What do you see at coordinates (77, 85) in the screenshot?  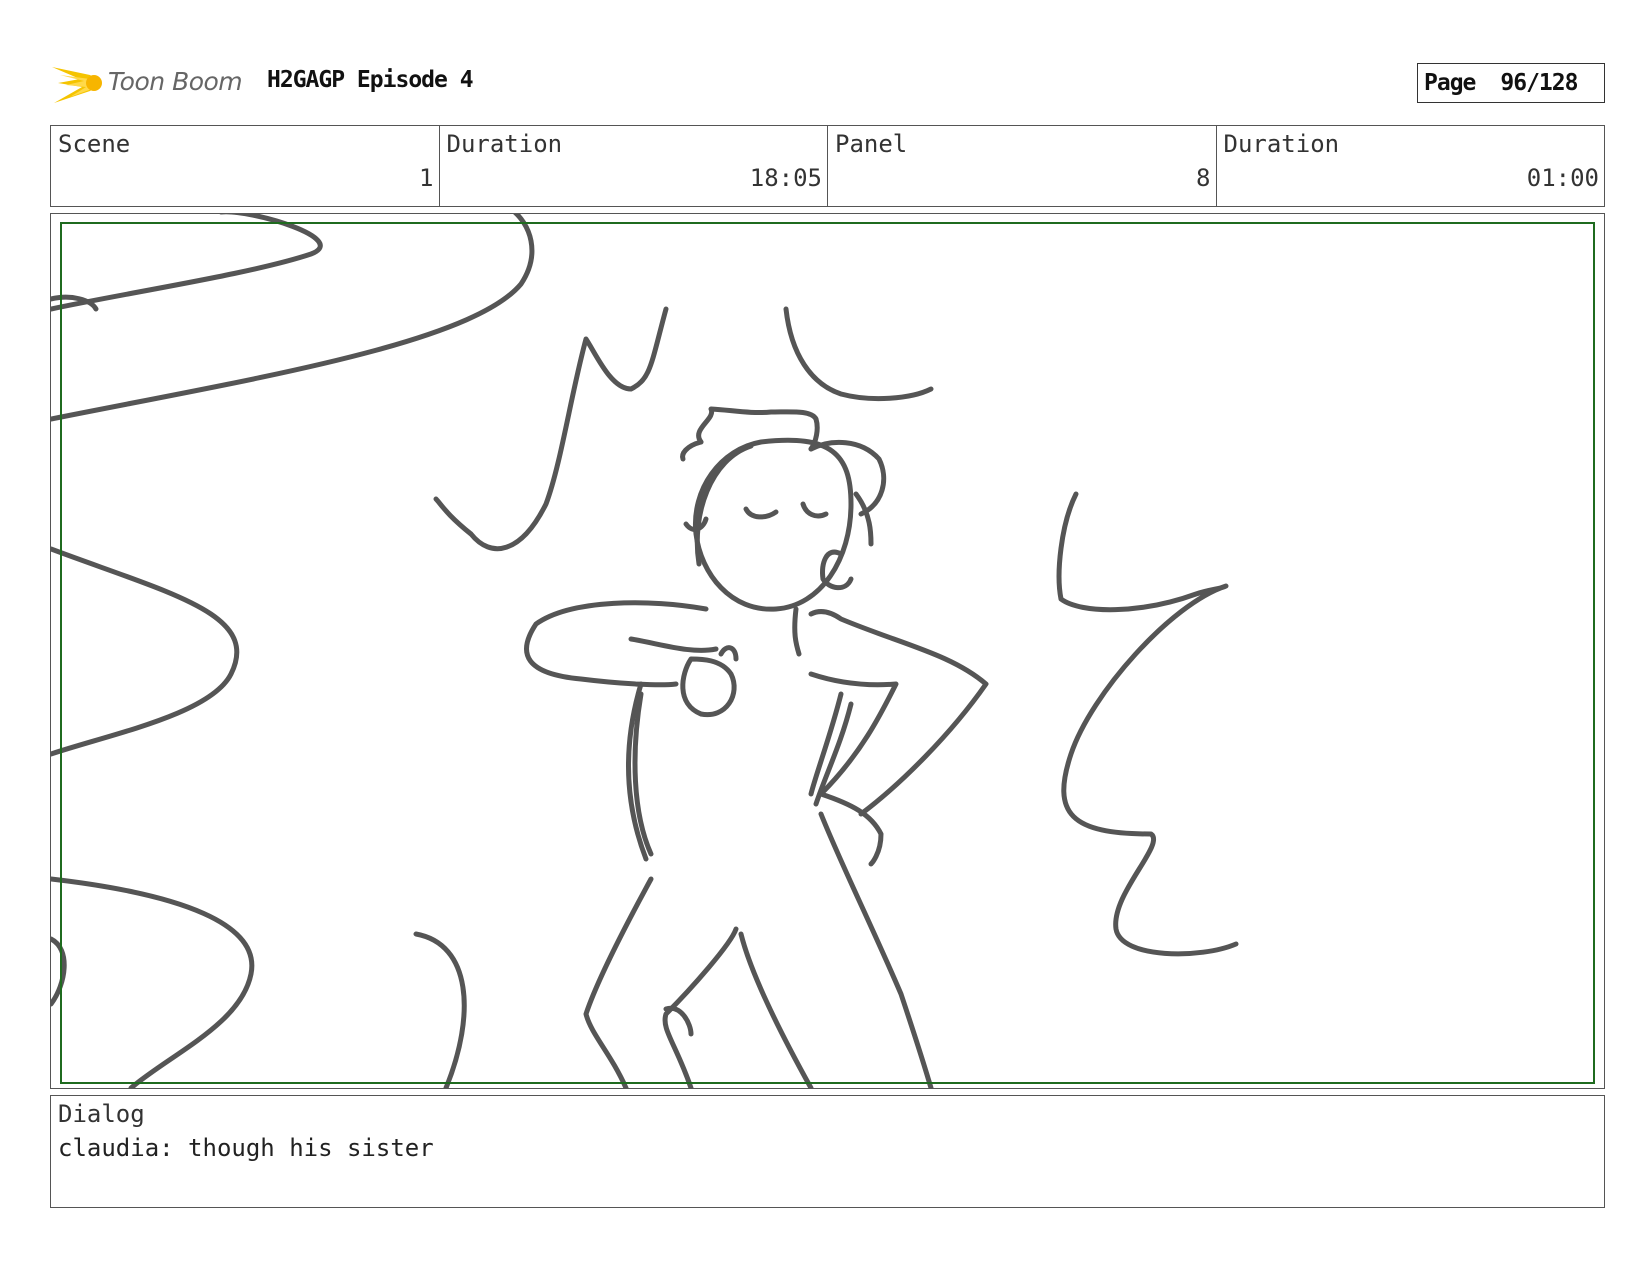 I see `starburst-icon` at bounding box center [77, 85].